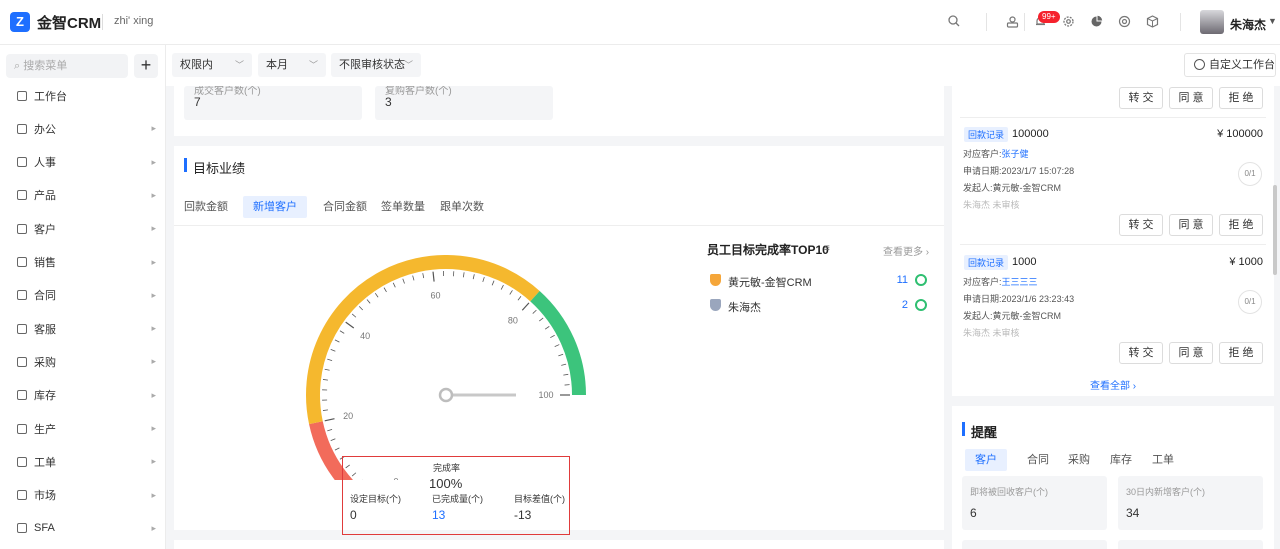 The width and height of the screenshot is (1280, 549). Describe the element at coordinates (372, 65) in the screenshot. I see `audit-status-select-value: 不限审核状态` at that location.